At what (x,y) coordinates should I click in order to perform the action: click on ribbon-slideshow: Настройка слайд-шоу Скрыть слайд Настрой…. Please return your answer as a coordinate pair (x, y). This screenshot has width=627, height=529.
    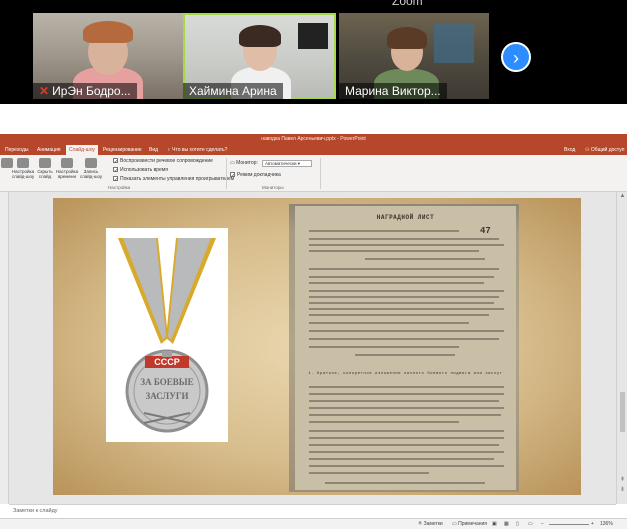
    Looking at the image, I should click on (313, 173).